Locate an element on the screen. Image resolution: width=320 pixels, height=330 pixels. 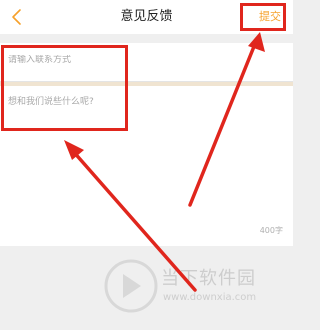
watermark: 当下软件园 www.downxia.com is located at coordinates (193, 288).